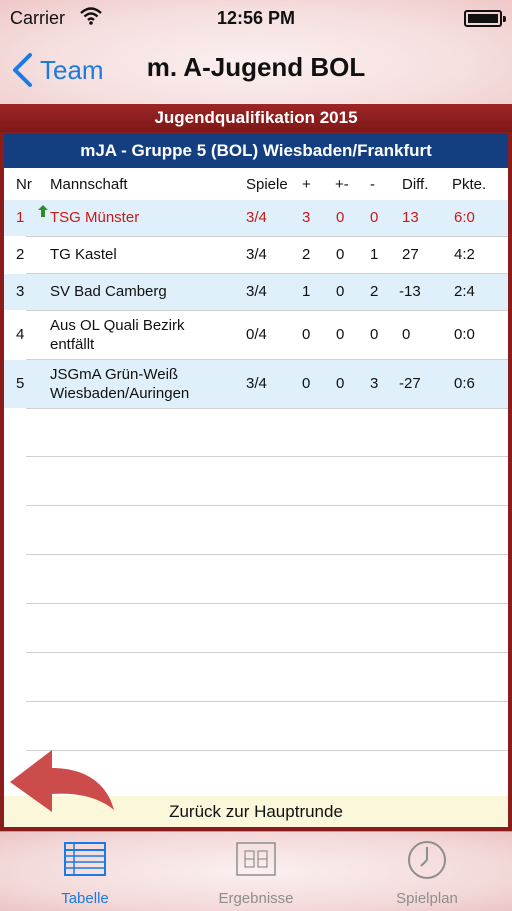 This screenshot has height=911, width=512. I want to click on clock-time: 12:56 PM, so click(256, 18).